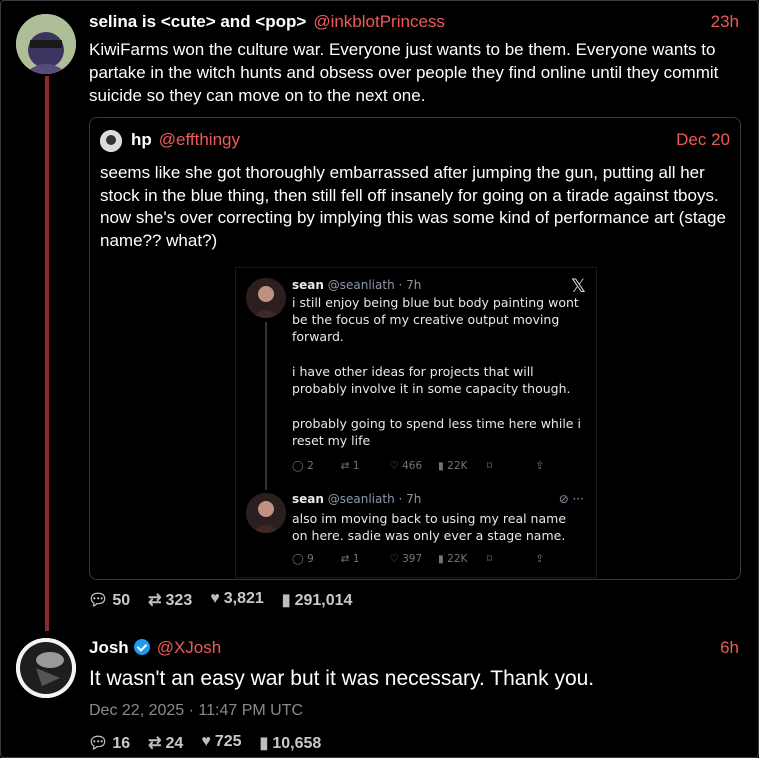  Describe the element at coordinates (199, 140) in the screenshot. I see `quote-handle: @effthingy` at that location.